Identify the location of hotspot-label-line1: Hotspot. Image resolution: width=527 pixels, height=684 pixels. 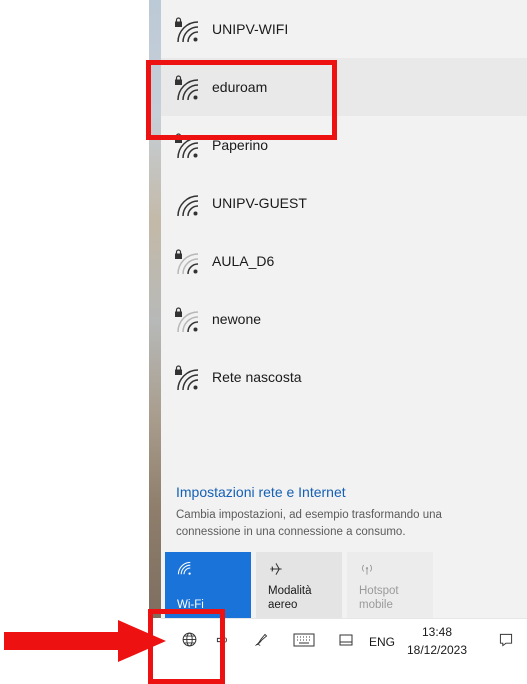
(379, 591).